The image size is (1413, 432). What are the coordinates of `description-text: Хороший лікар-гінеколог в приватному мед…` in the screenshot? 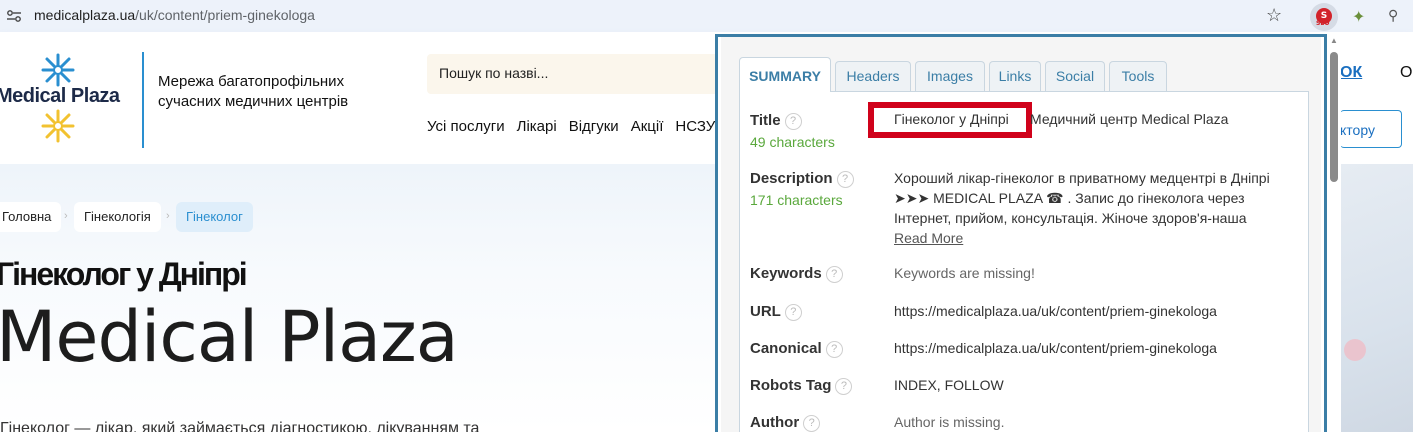 It's located at (1082, 198).